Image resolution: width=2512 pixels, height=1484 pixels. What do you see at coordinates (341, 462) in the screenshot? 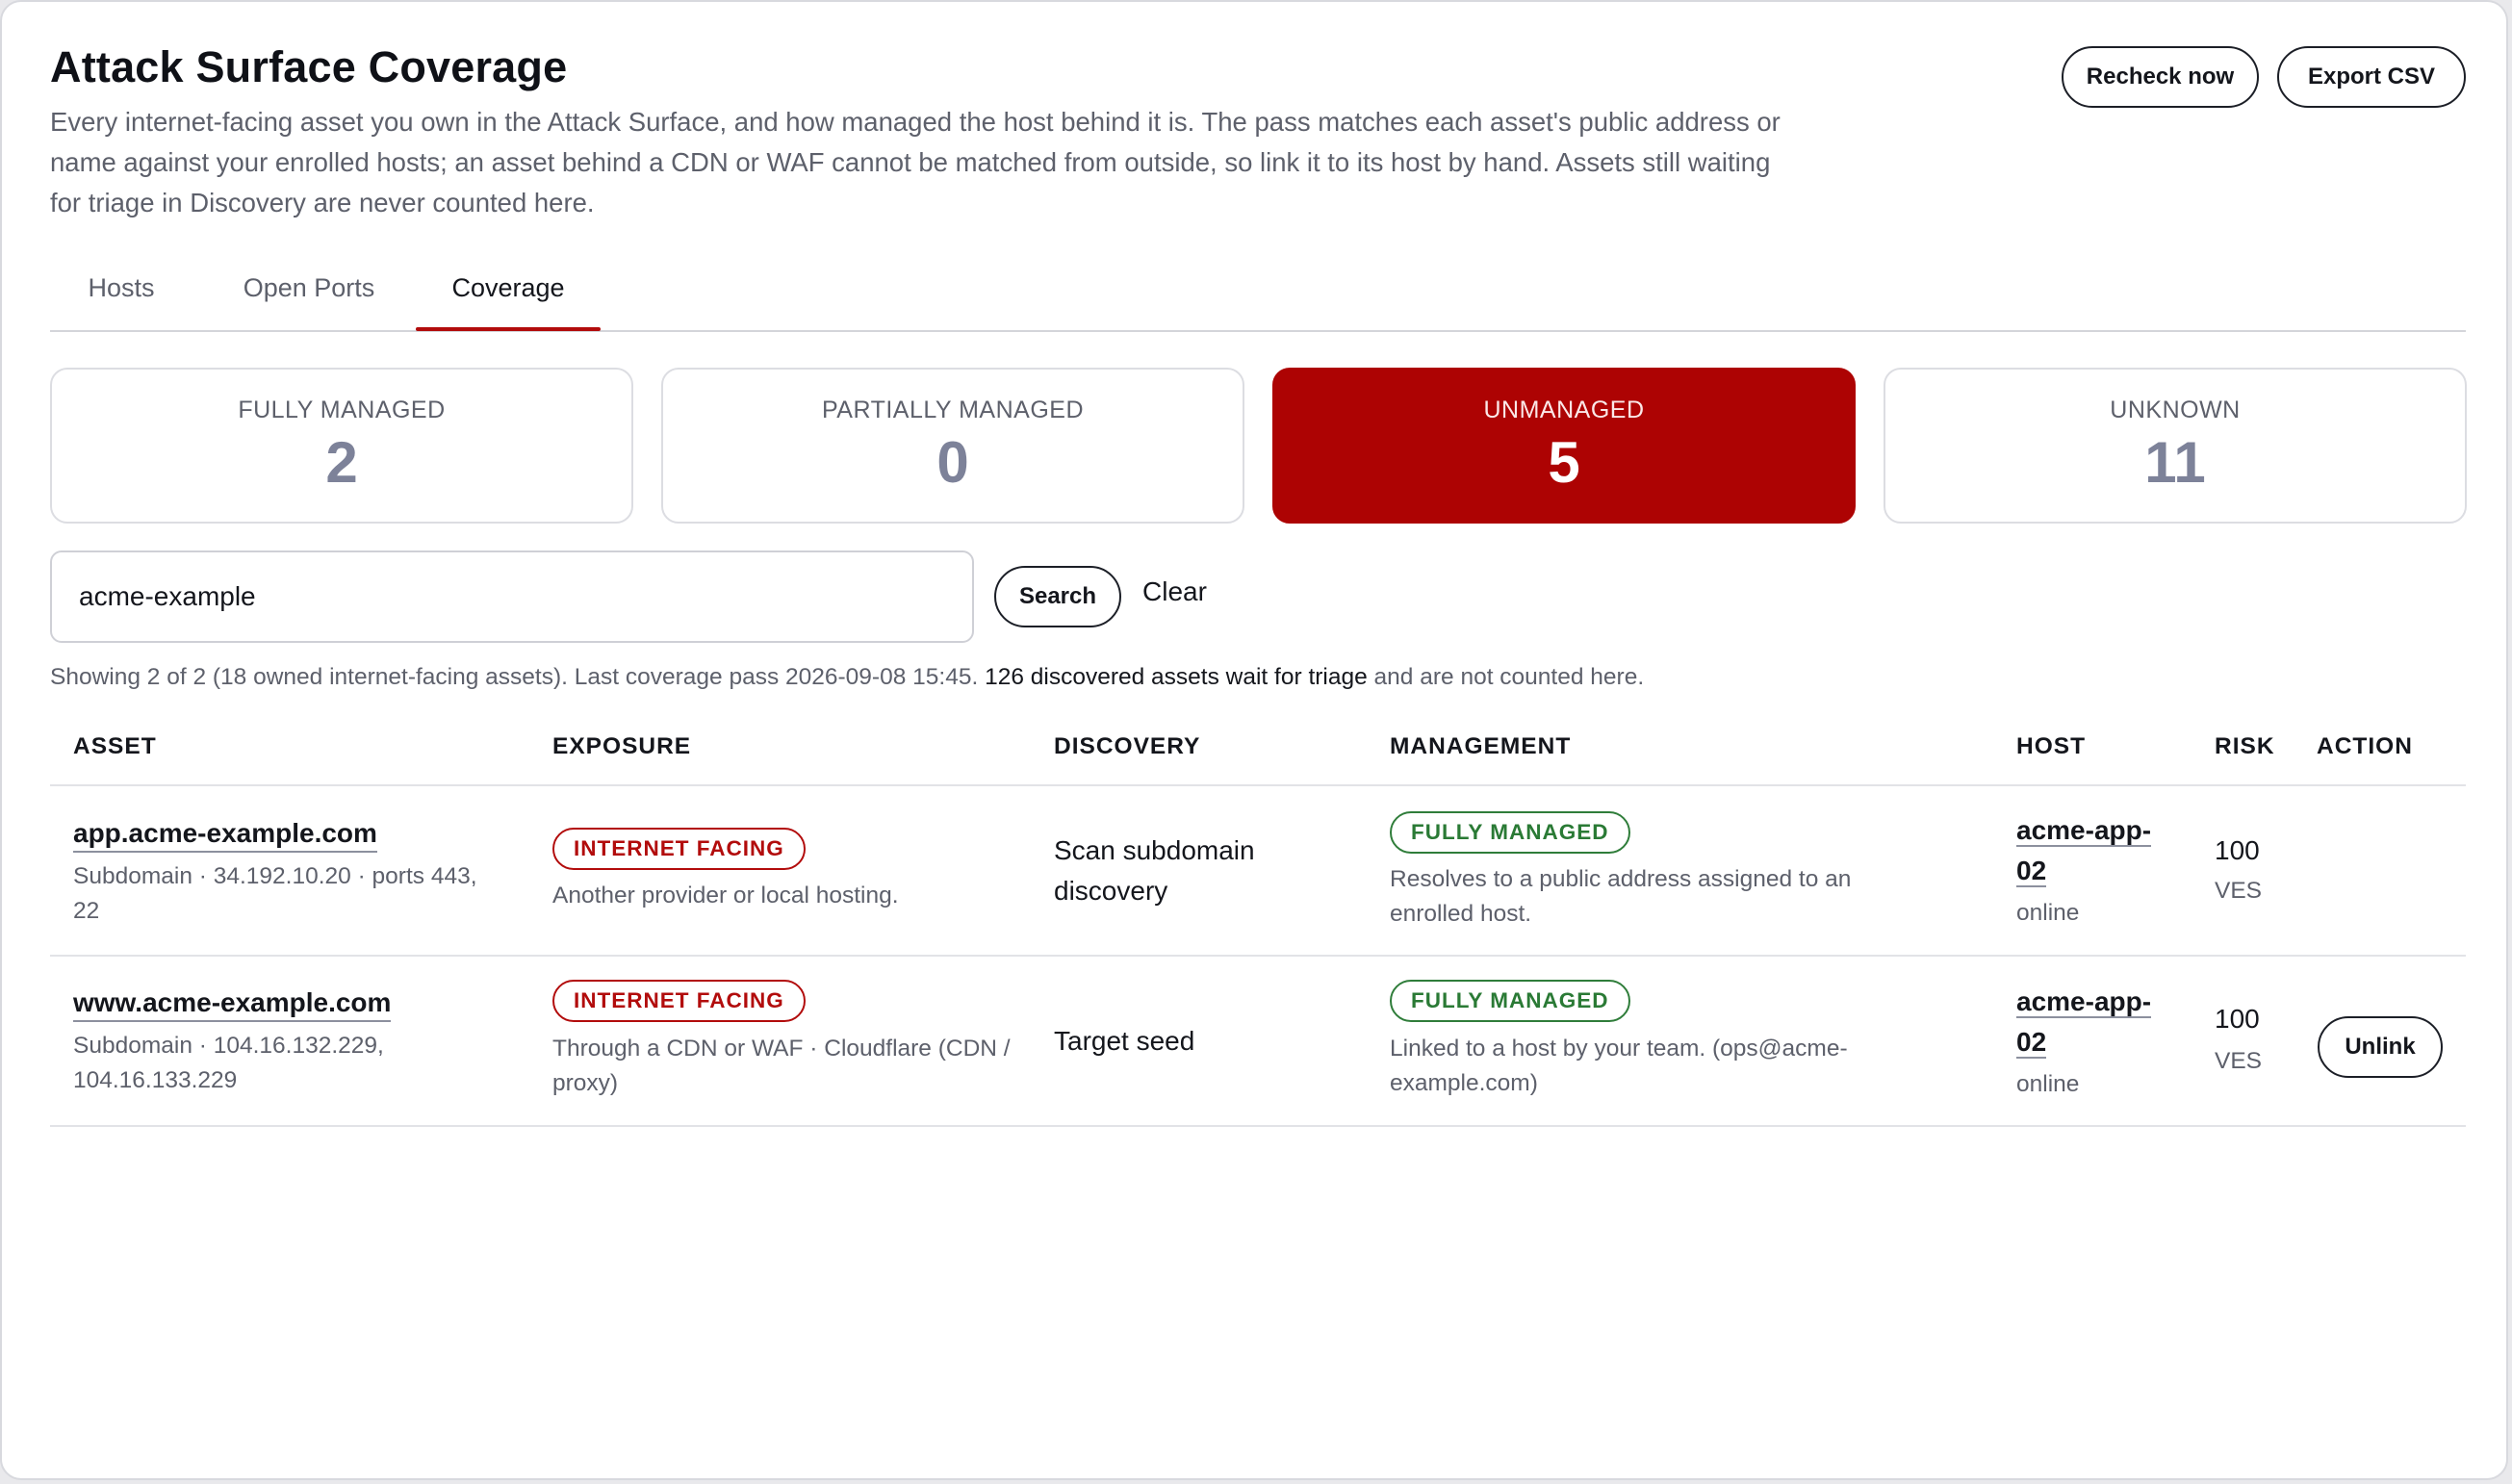
I see `stat-value: 2` at bounding box center [341, 462].